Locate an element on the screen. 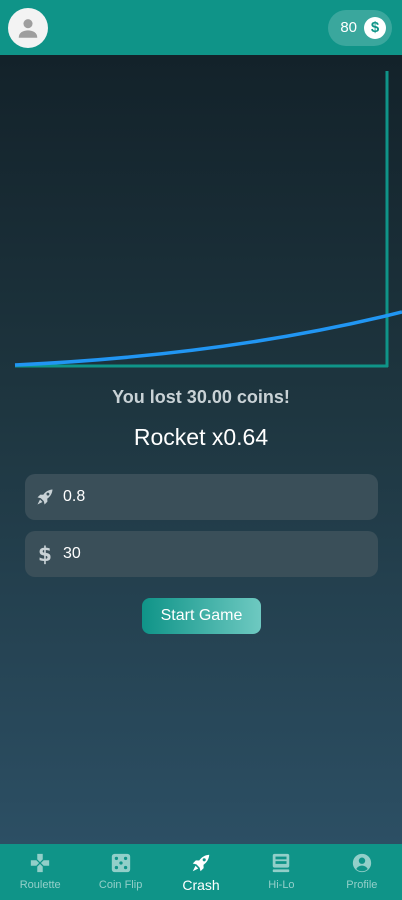 This screenshot has height=900, width=402. bottom-navigation: Roulette Coin Flip Crash Hi-Lo Profile is located at coordinates (201, 872).